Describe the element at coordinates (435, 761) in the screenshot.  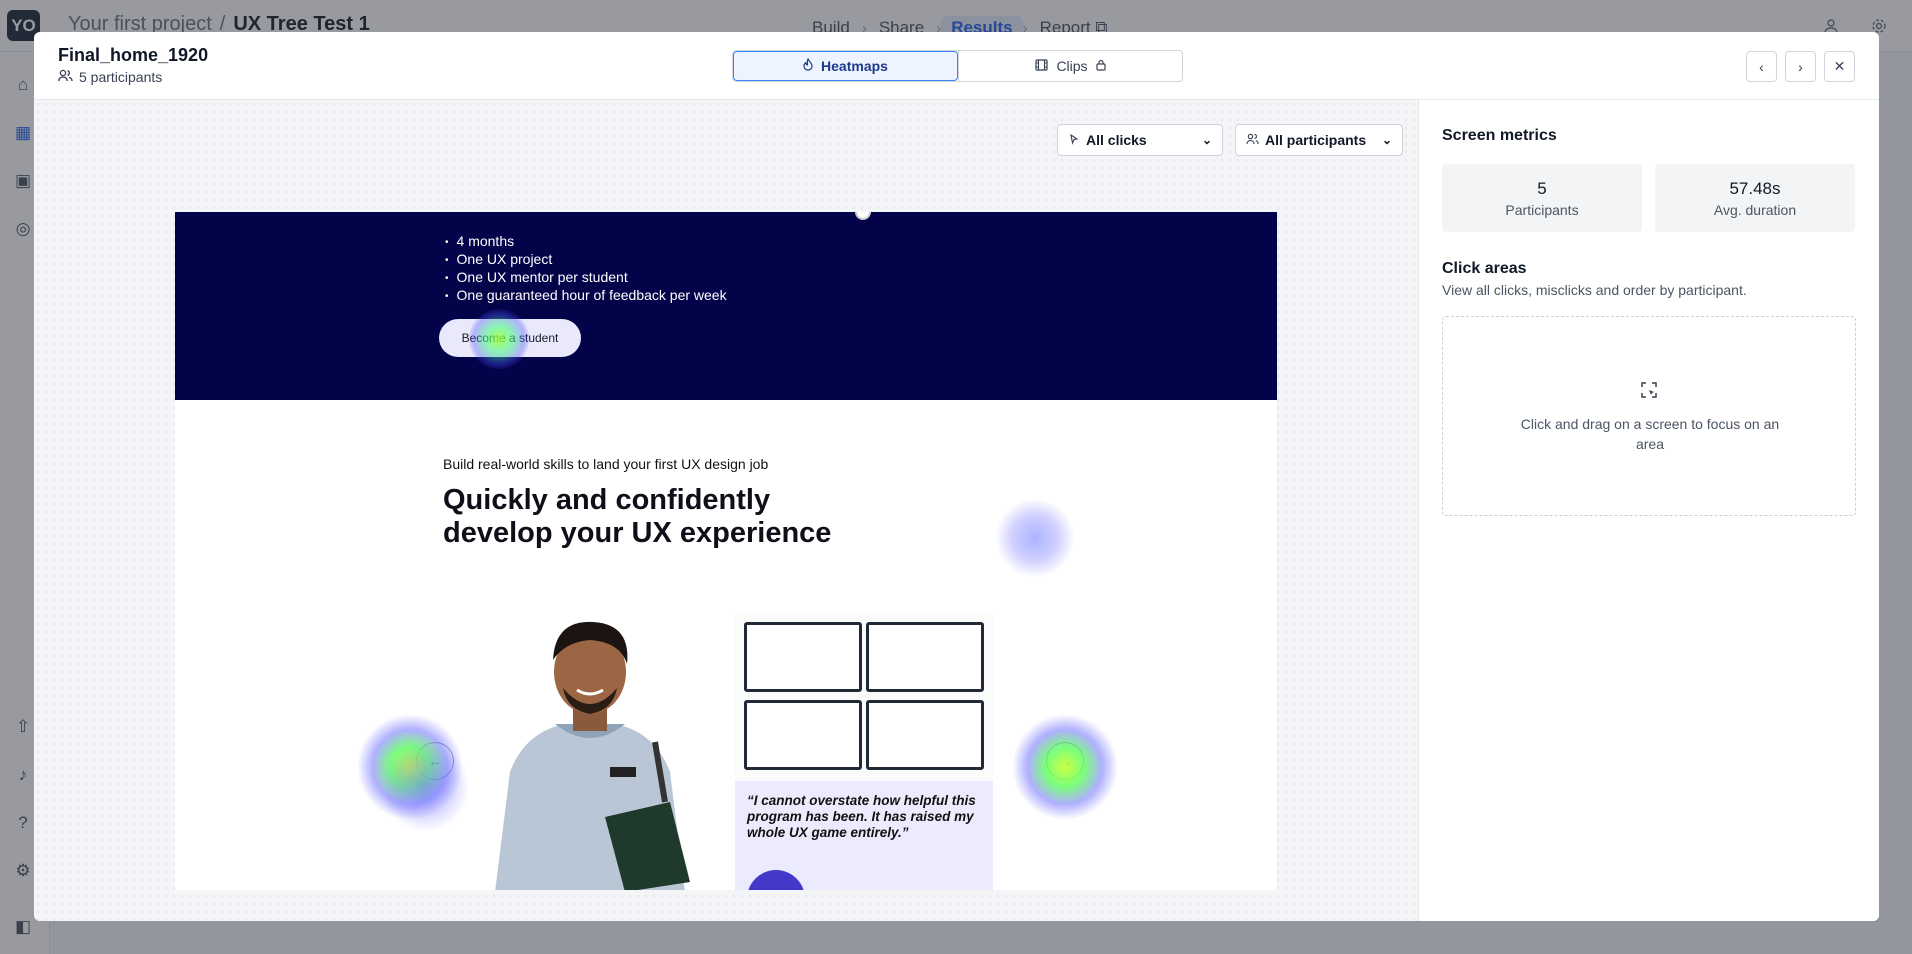
I see `carousel-prev-arrow: ←` at that location.